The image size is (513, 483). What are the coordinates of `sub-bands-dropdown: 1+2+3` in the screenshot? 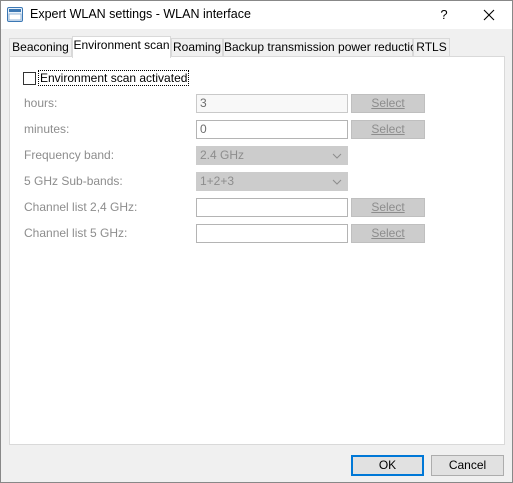 It's located at (272, 181).